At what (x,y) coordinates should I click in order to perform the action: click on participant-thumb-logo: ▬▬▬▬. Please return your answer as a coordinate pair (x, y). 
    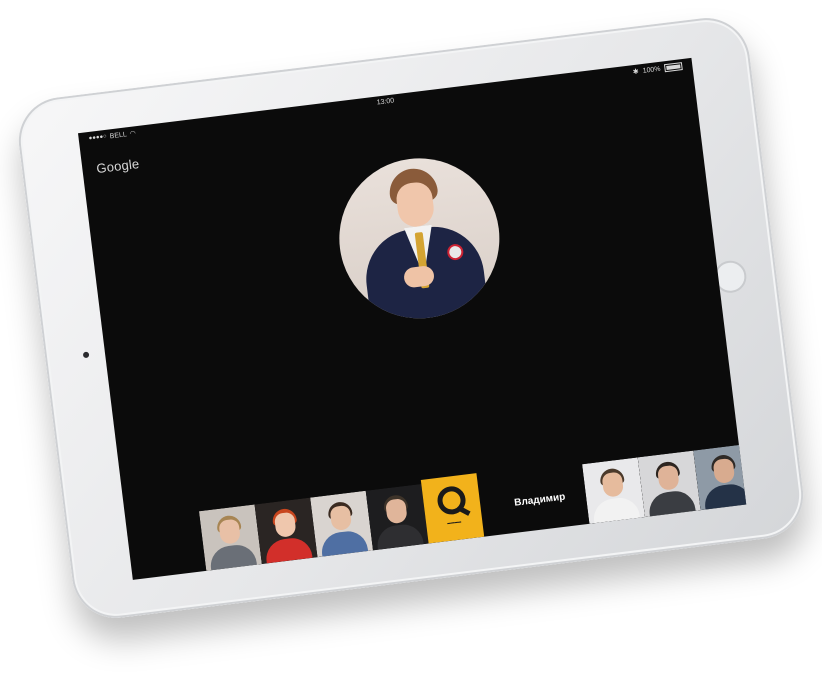
    Looking at the image, I should click on (452, 508).